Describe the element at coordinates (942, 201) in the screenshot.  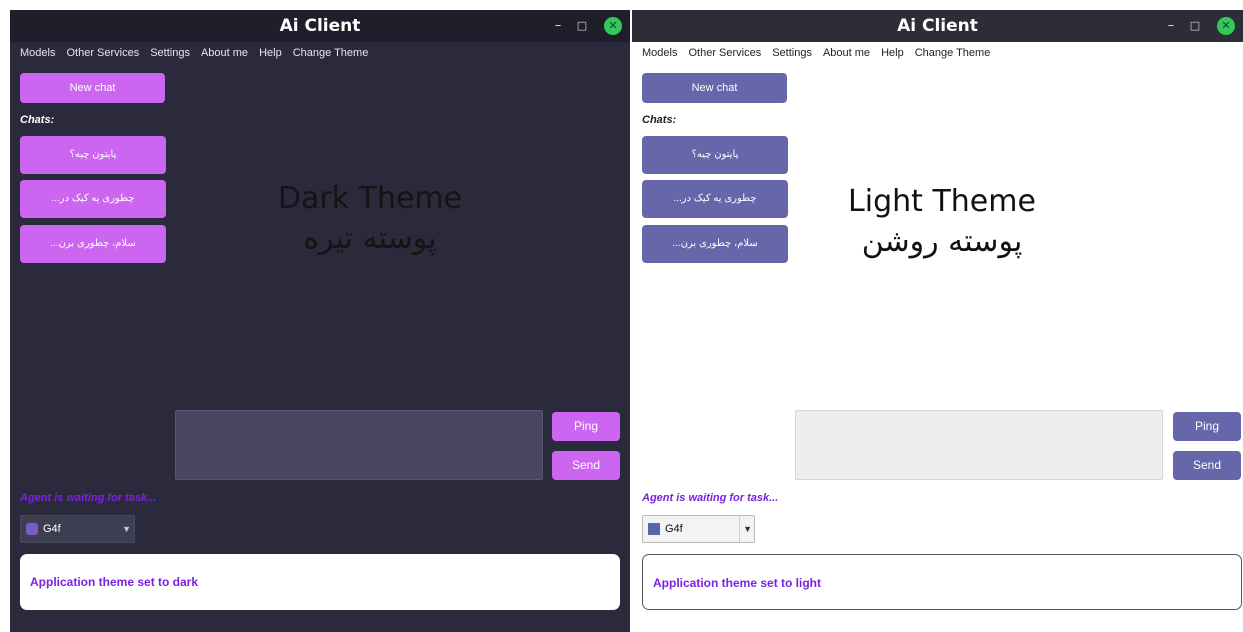
I see `theme-caption-english: Light Theme` at that location.